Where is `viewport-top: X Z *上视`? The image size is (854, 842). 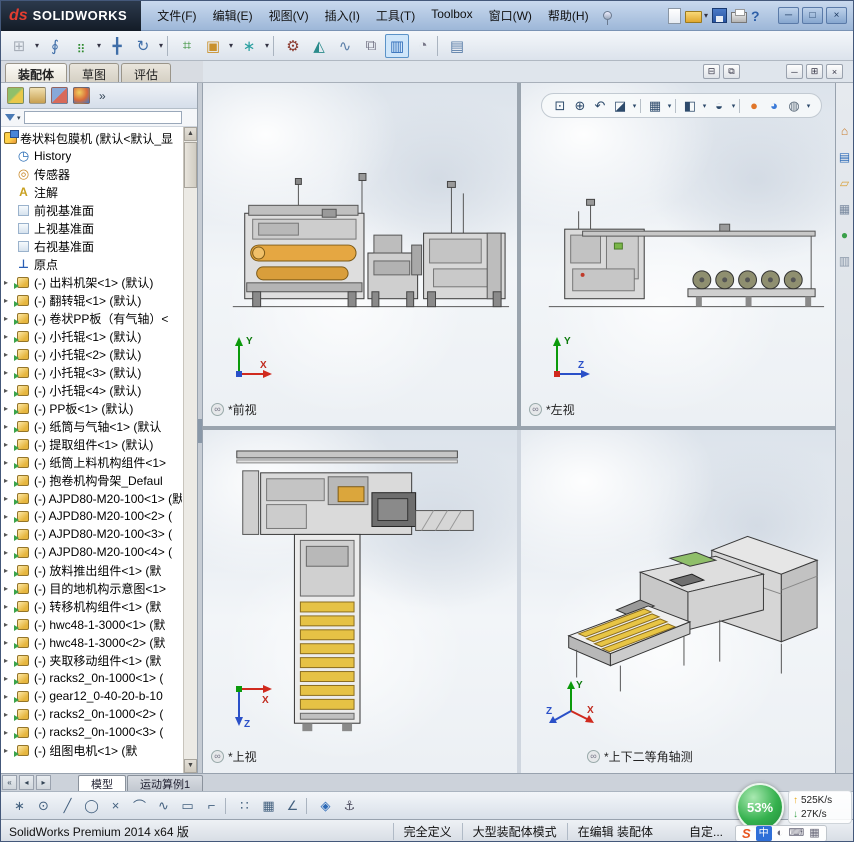 viewport-top: X Z *上视 is located at coordinates (360, 601).